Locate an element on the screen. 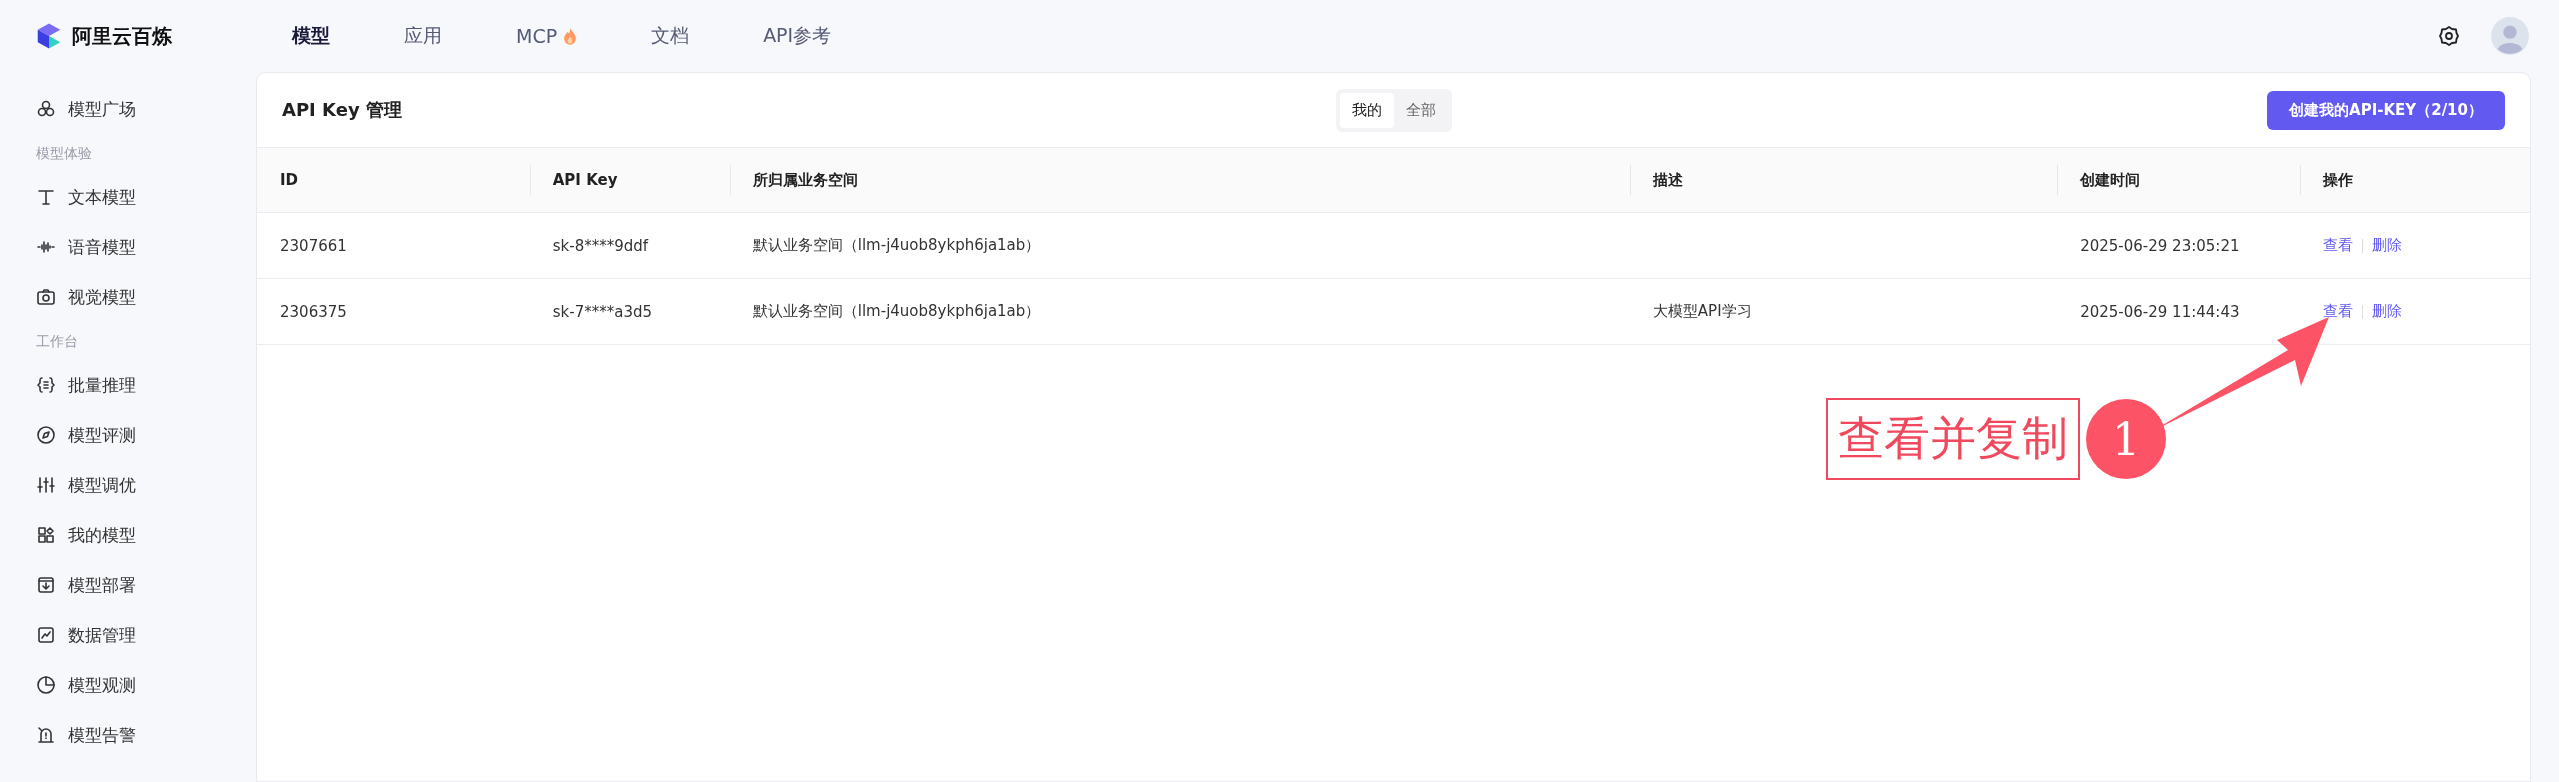 Image resolution: width=2559 pixels, height=782 pixels. sidebar-item: 模型告警 is located at coordinates (146, 735).